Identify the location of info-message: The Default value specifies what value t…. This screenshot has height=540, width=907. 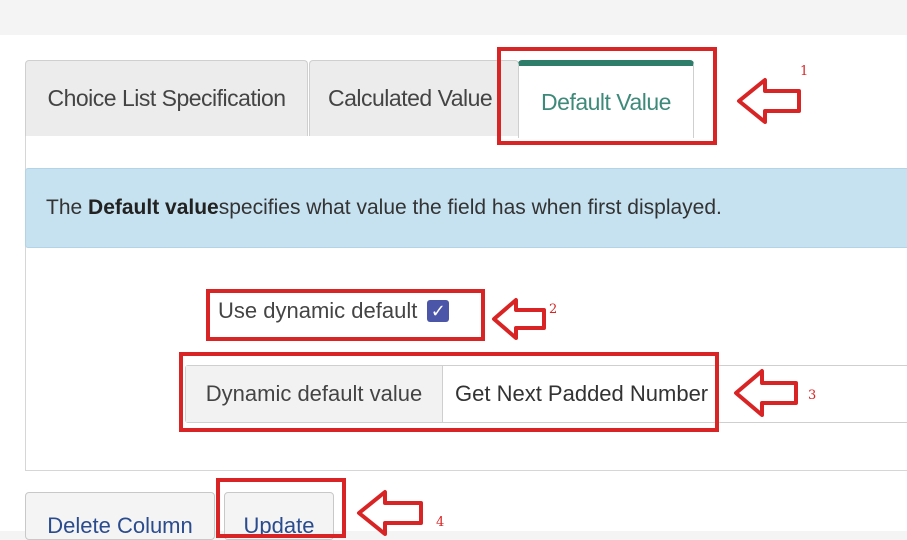
(466, 208).